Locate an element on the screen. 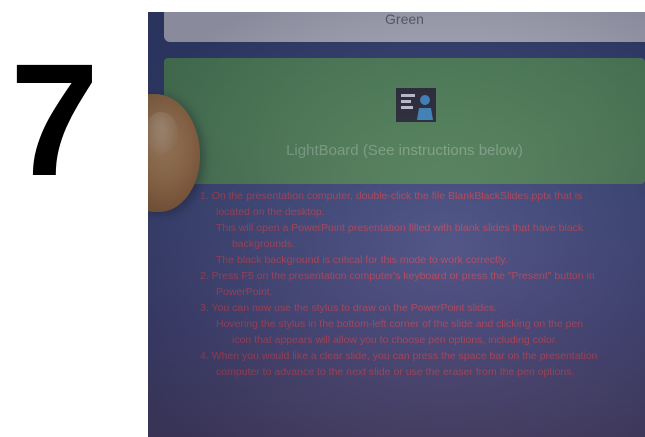 Image resolution: width=645 pixels, height=437 pixels. instruction-line: backgrounds. is located at coordinates (264, 244).